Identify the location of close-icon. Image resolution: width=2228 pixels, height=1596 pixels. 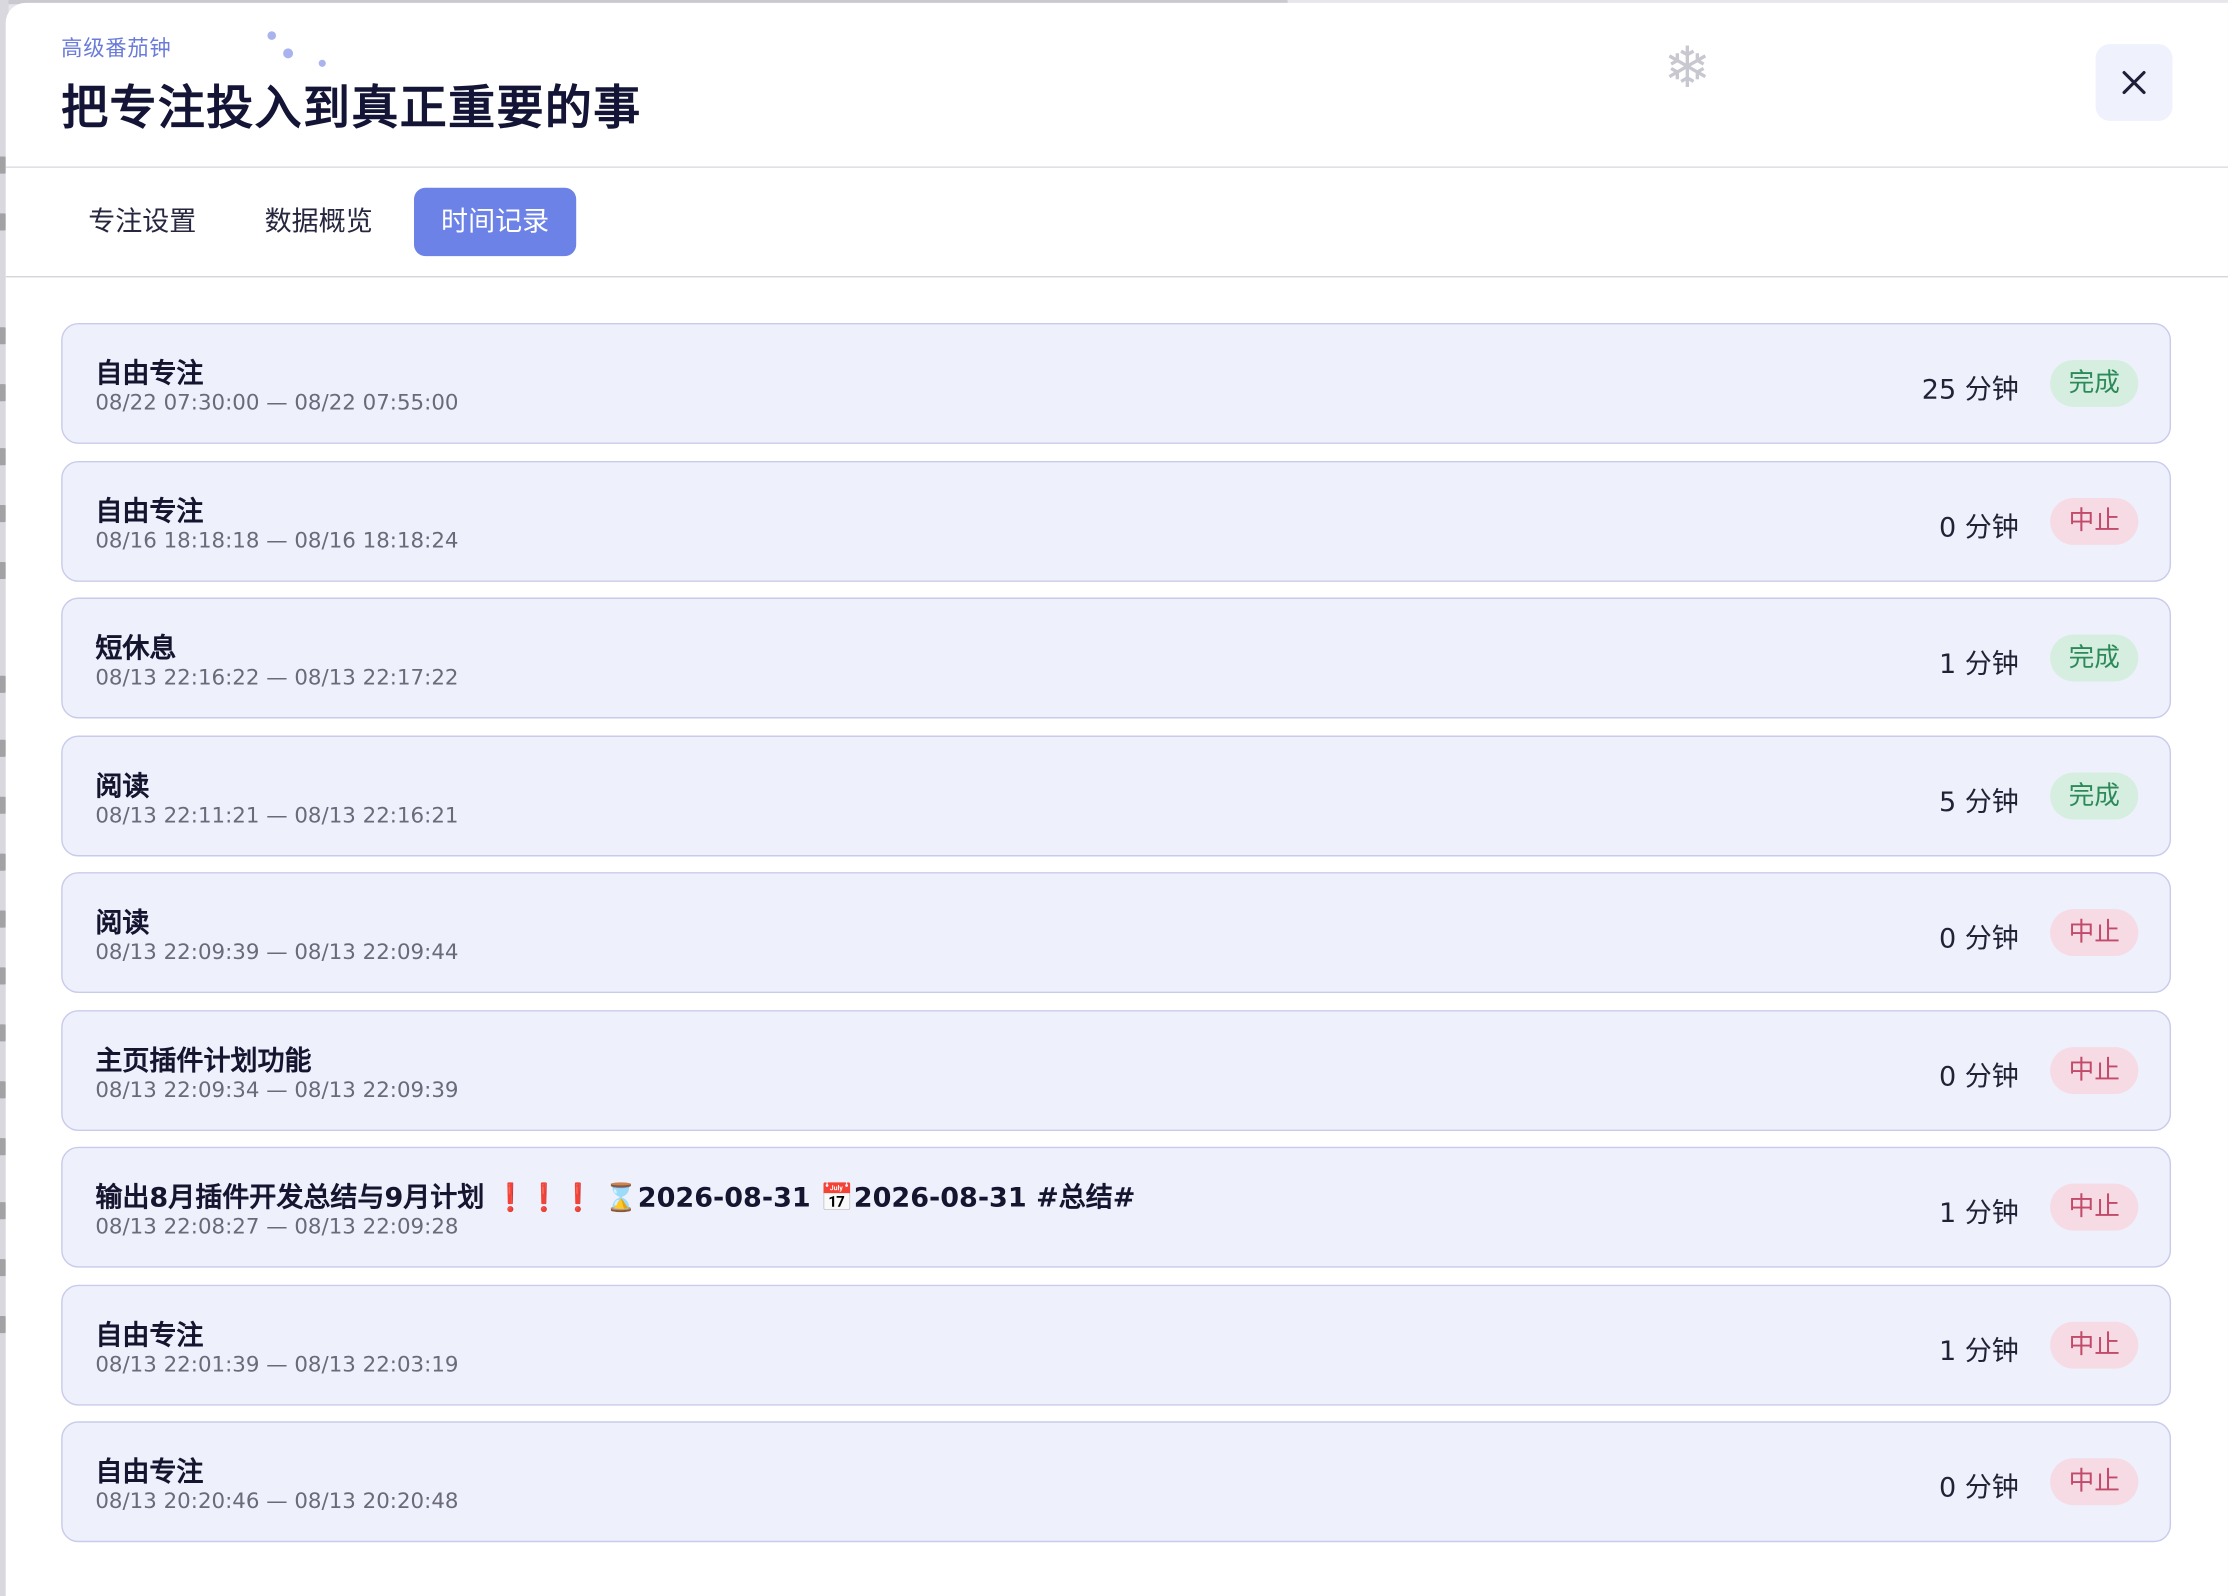
(2134, 82).